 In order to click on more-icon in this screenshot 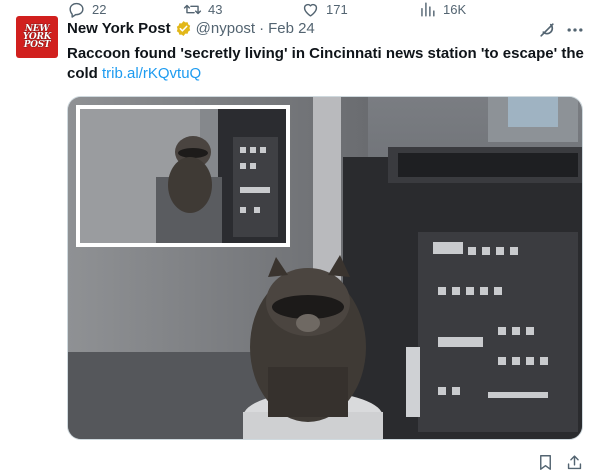, I will do `click(575, 30)`.